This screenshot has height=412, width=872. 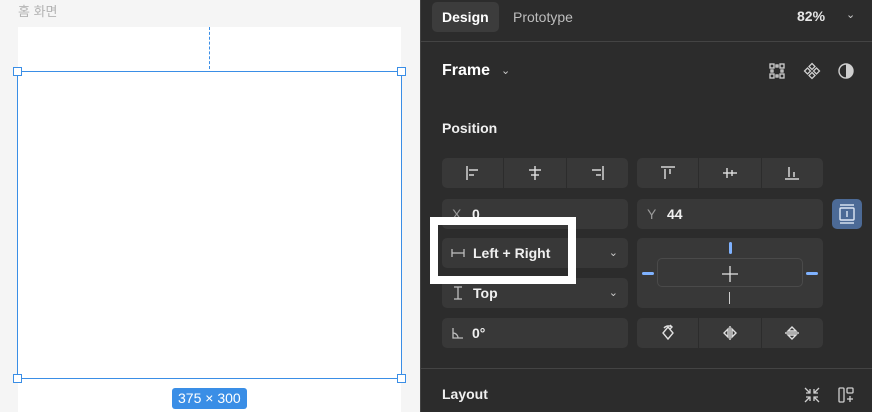 I want to click on contrast-icon, so click(x=846, y=71).